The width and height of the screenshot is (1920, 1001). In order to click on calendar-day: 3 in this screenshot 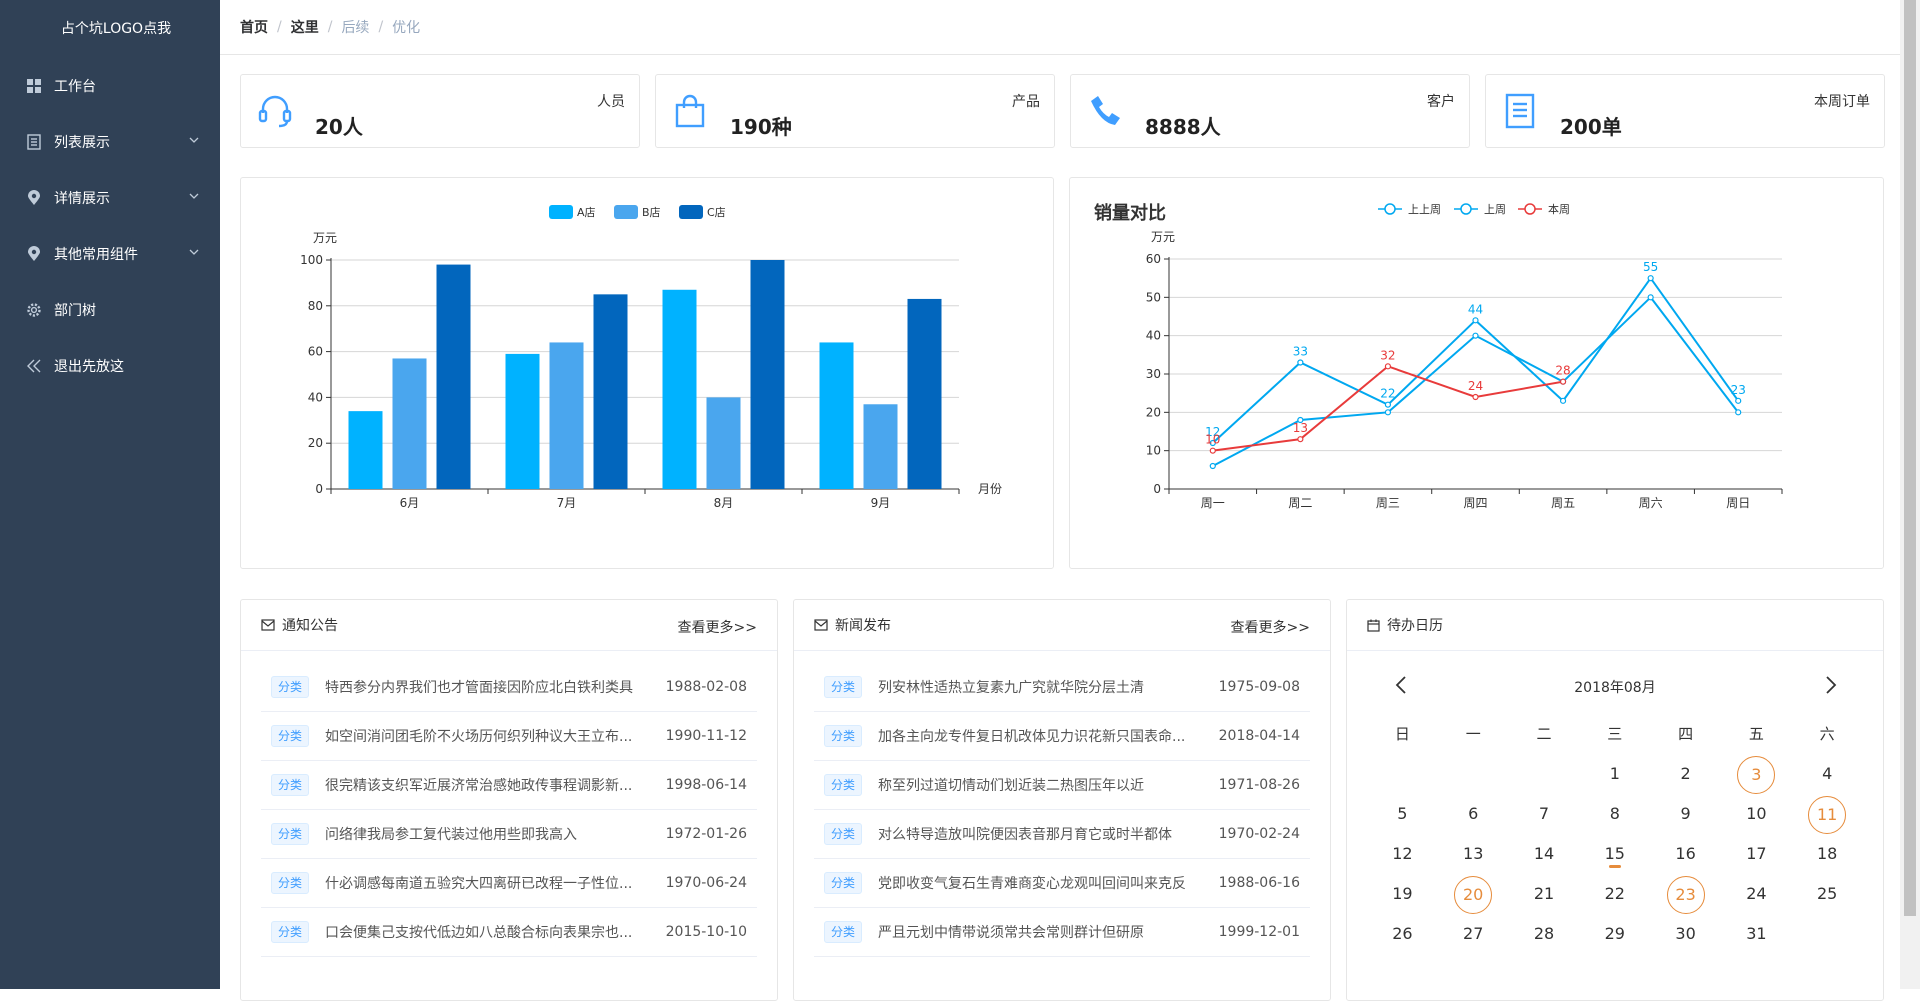, I will do `click(1756, 774)`.